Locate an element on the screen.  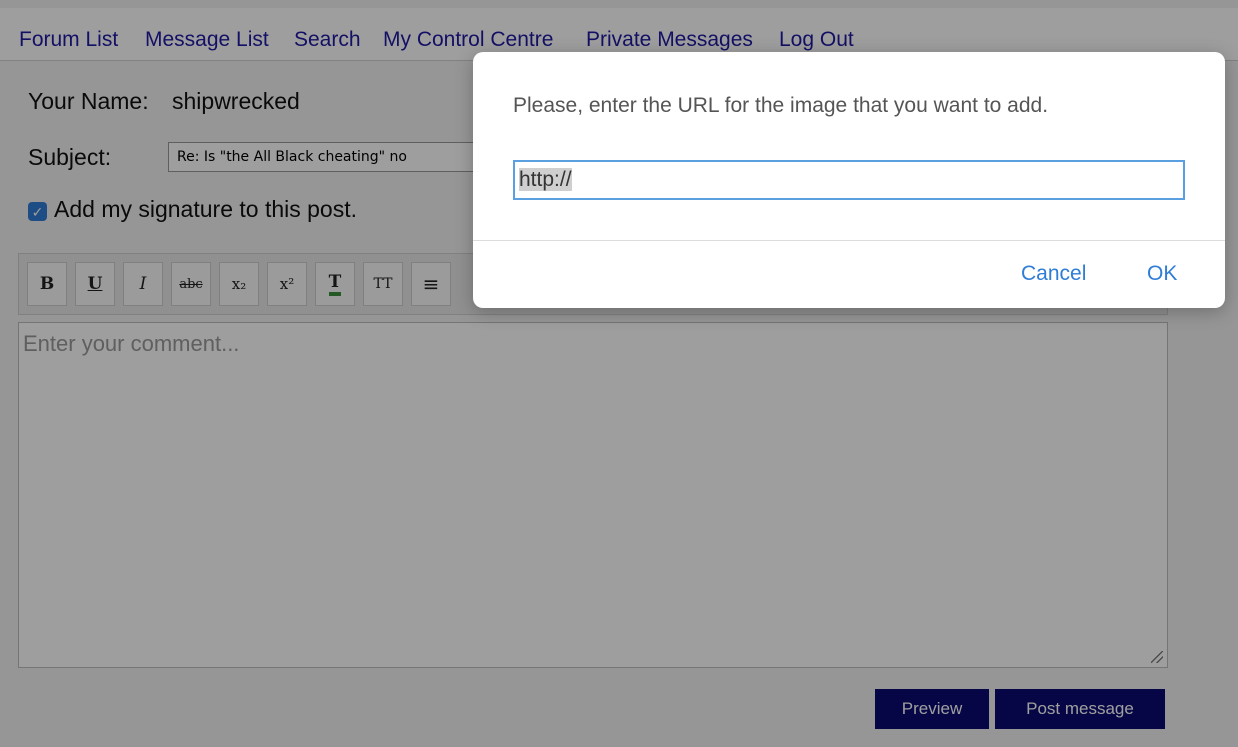
dialog-divider is located at coordinates (849, 240).